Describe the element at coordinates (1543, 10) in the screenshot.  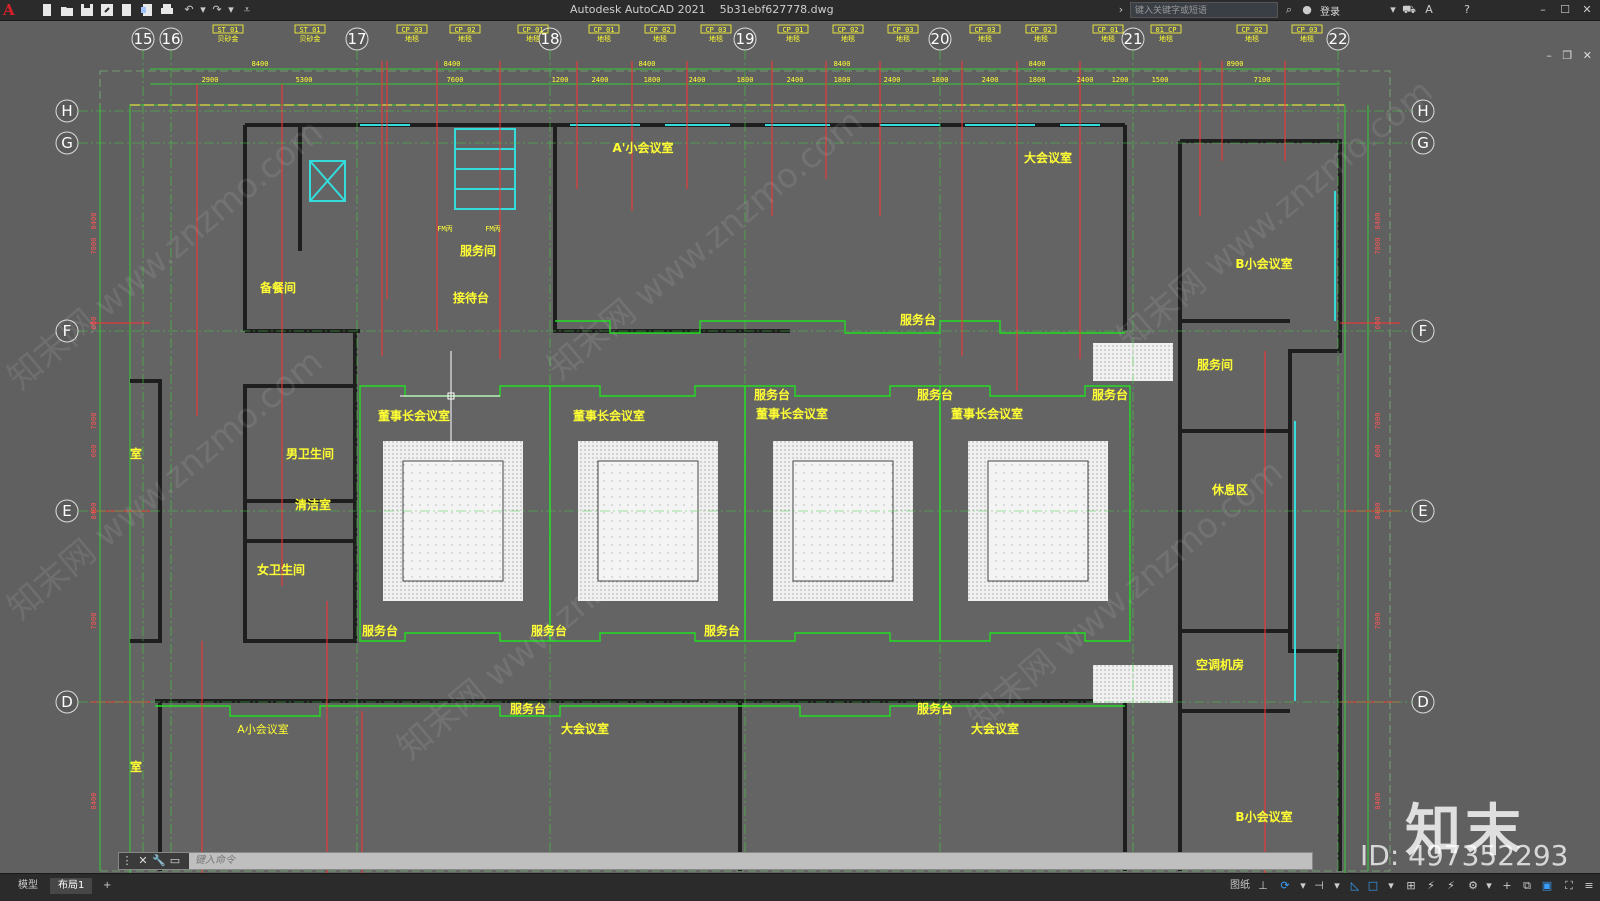
I see `minimize-icon: –` at that location.